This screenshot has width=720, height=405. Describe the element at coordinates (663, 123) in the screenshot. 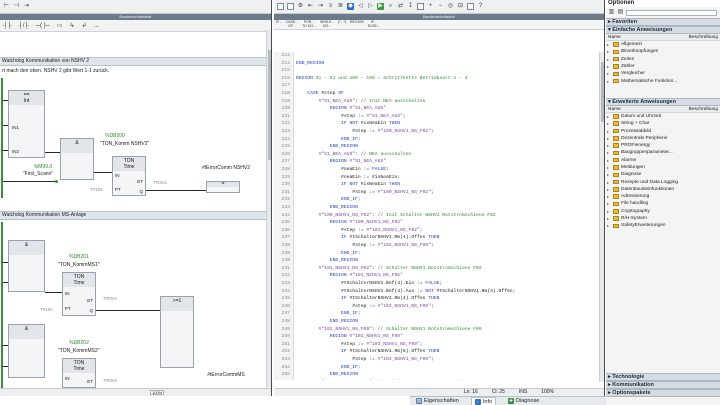

I see `tree-item: ▸ String + Char` at that location.